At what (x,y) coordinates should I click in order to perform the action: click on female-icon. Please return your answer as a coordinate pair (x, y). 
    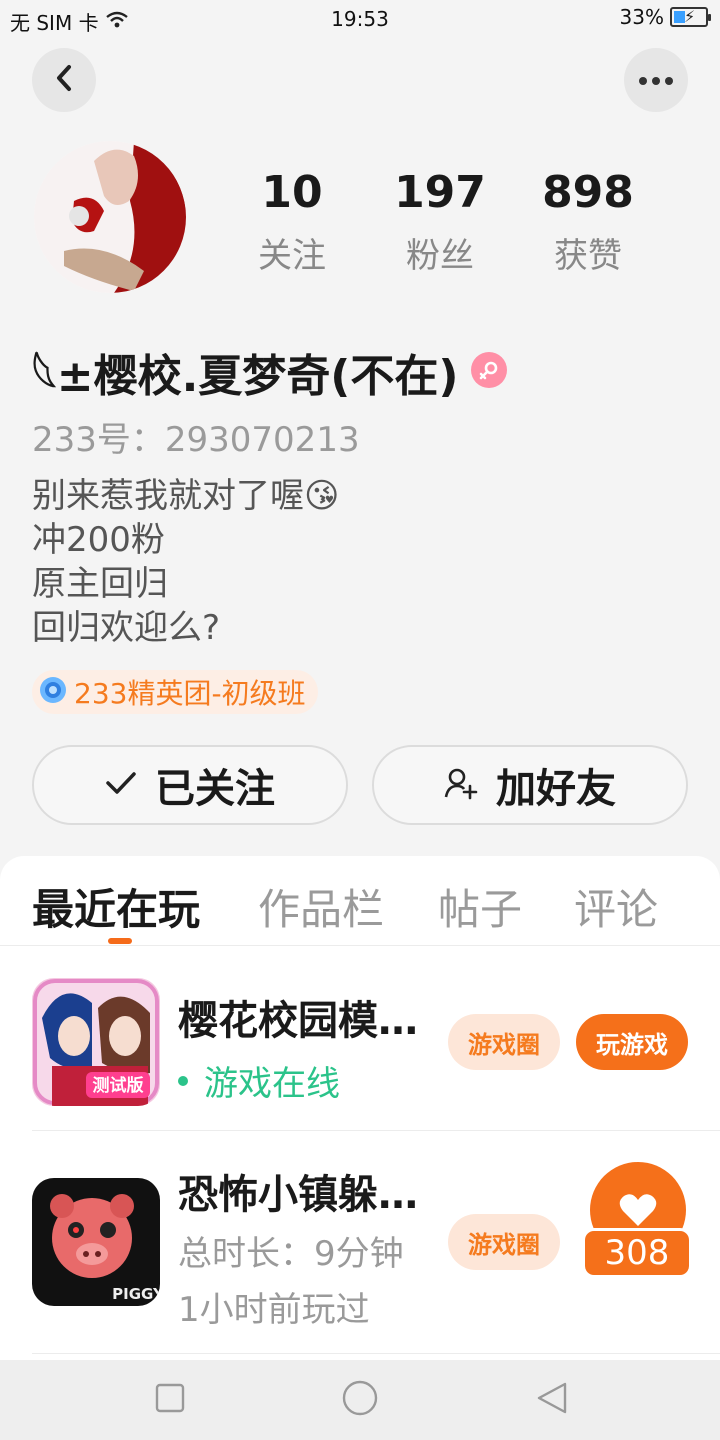
    Looking at the image, I should click on (488, 370).